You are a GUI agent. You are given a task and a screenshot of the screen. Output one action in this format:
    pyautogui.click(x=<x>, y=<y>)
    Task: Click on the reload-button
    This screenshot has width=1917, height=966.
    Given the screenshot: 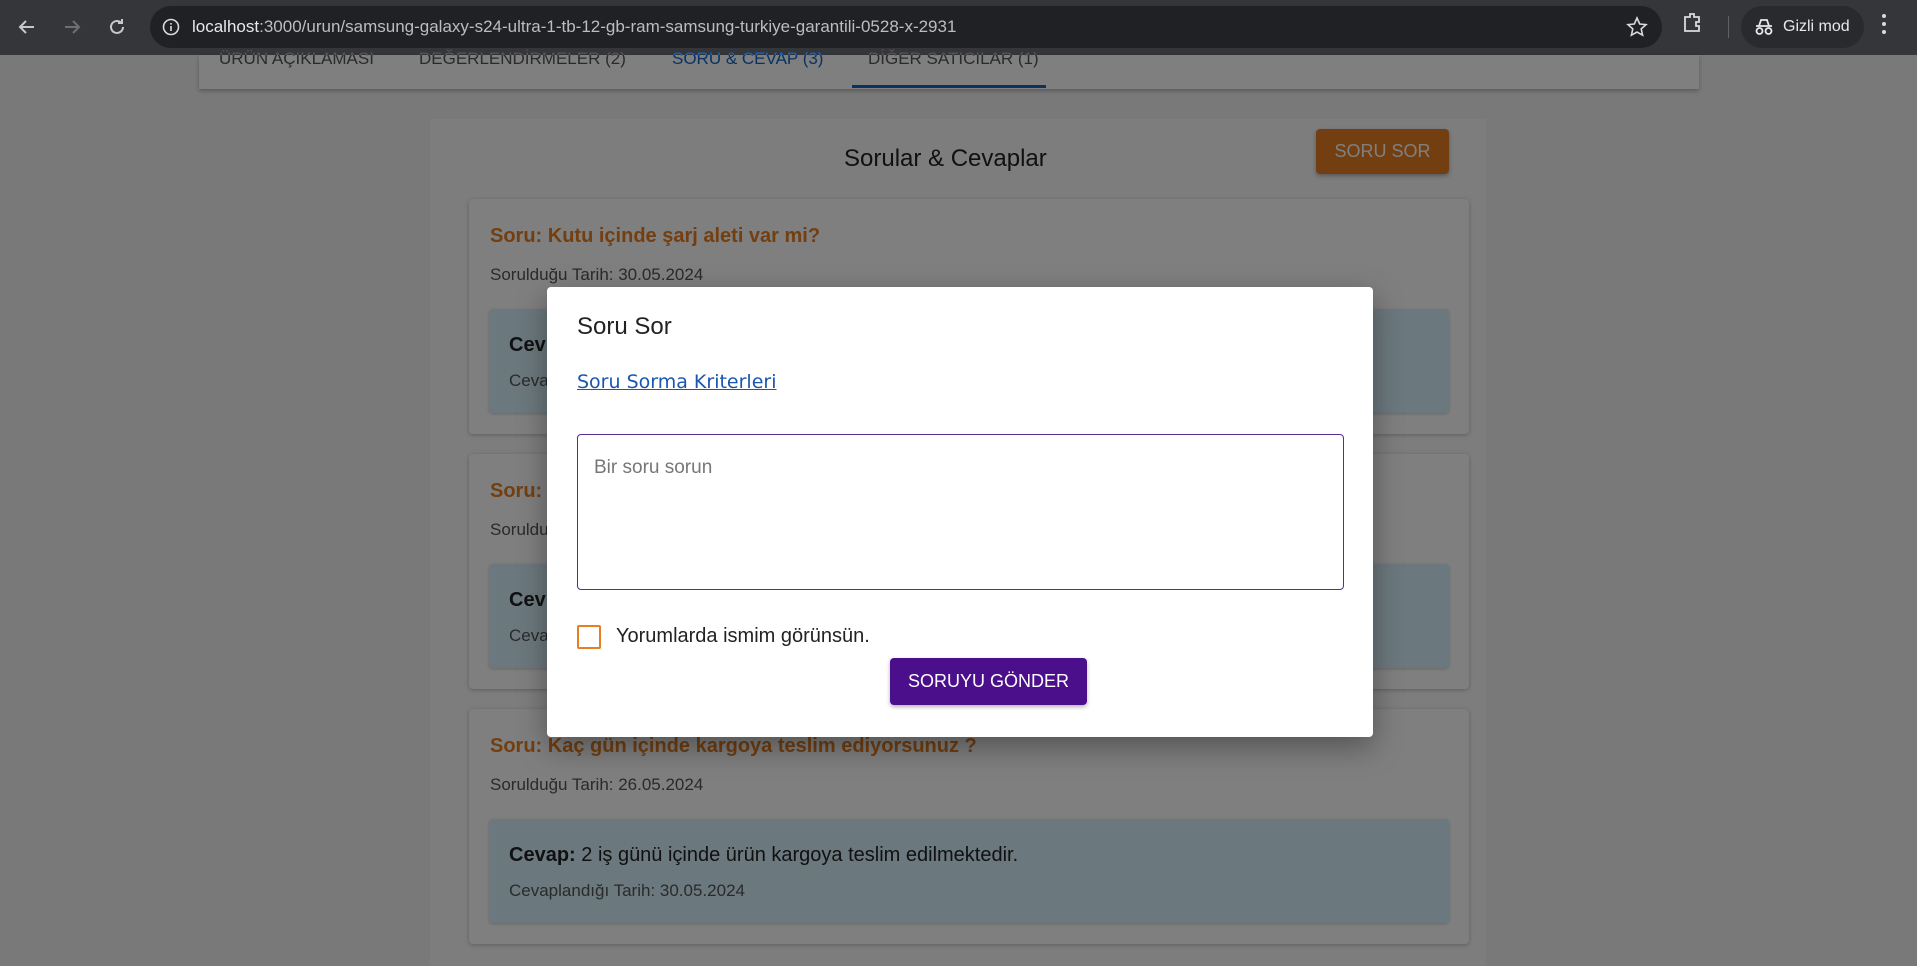 What is the action you would take?
    pyautogui.click(x=117, y=27)
    